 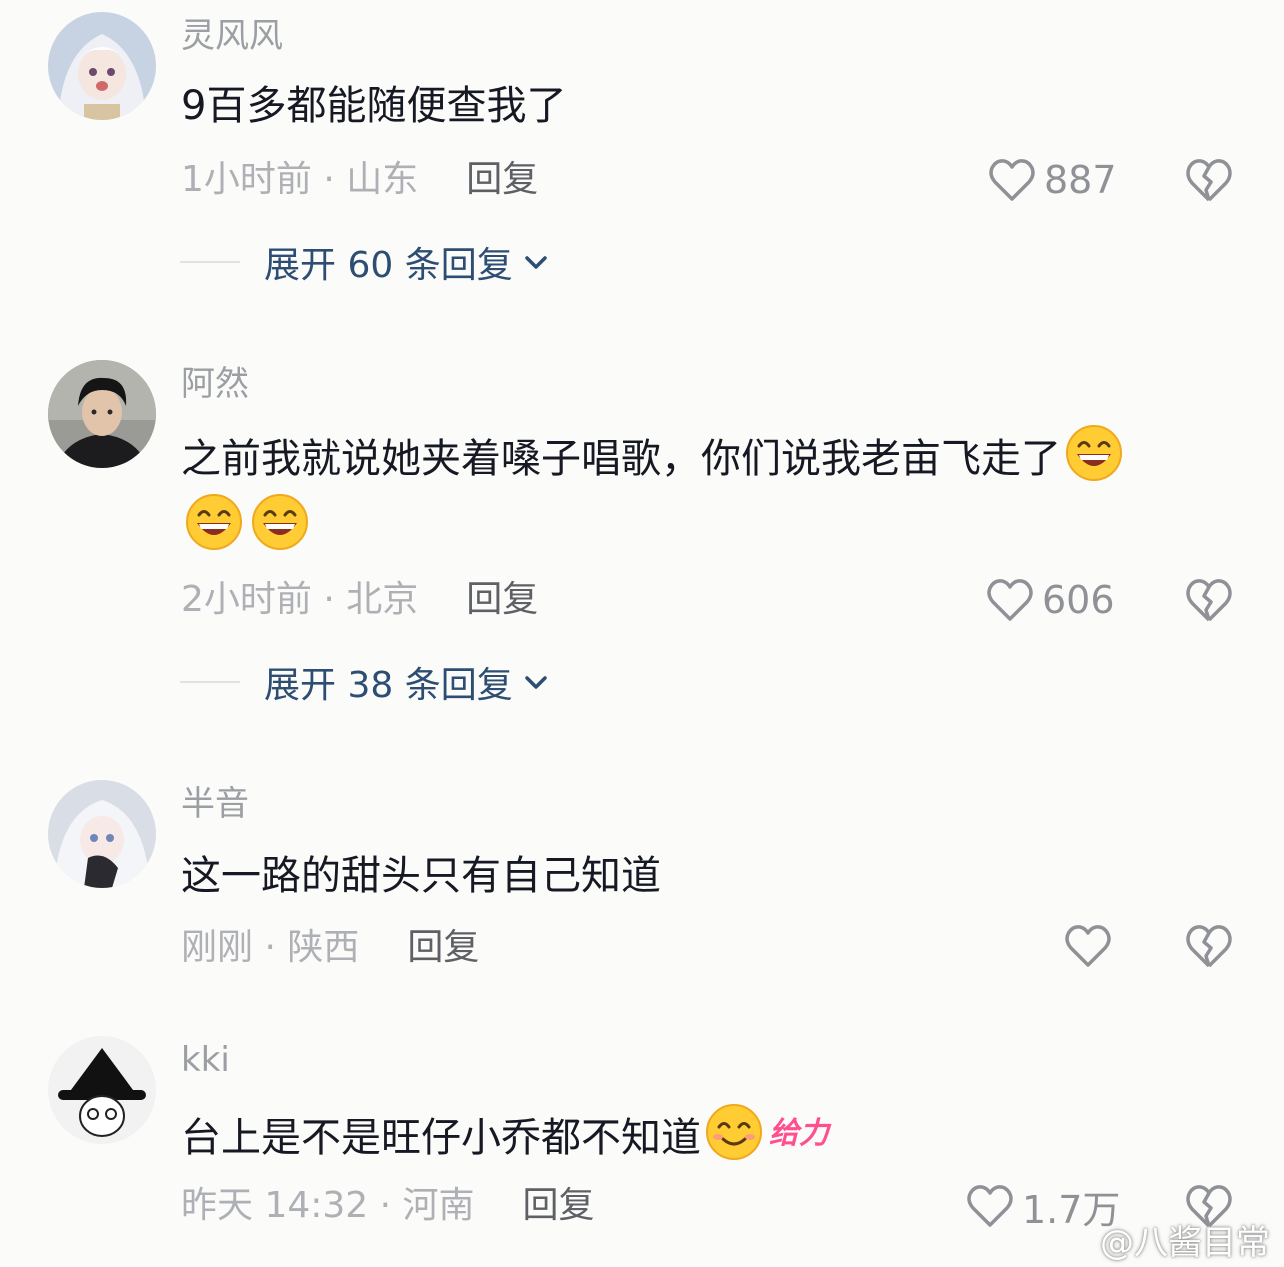 I want to click on like-button: 887, so click(x=1052, y=180).